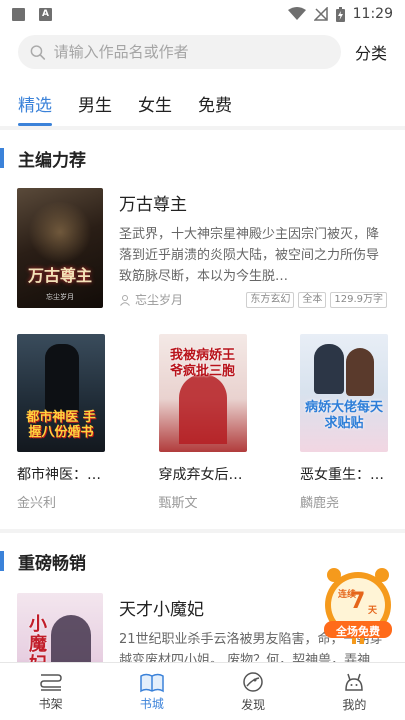 This screenshot has height=720, width=405. I want to click on nav-discover: 发现, so click(253, 691).